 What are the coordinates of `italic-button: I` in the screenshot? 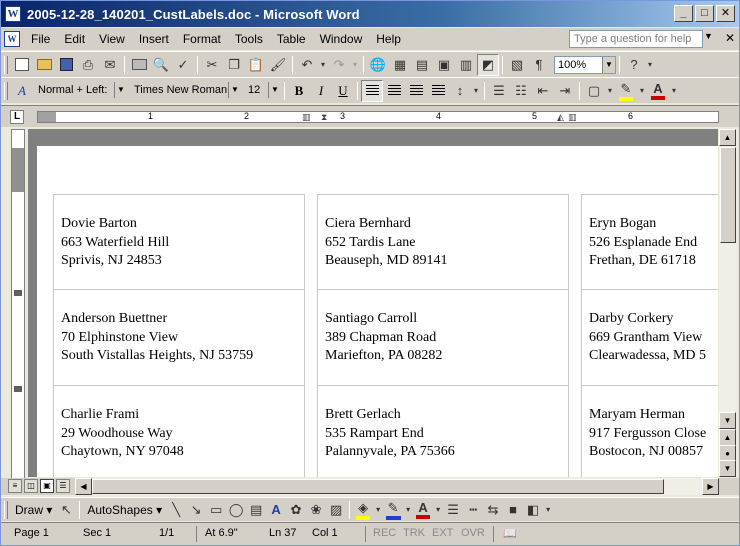 It's located at (321, 91).